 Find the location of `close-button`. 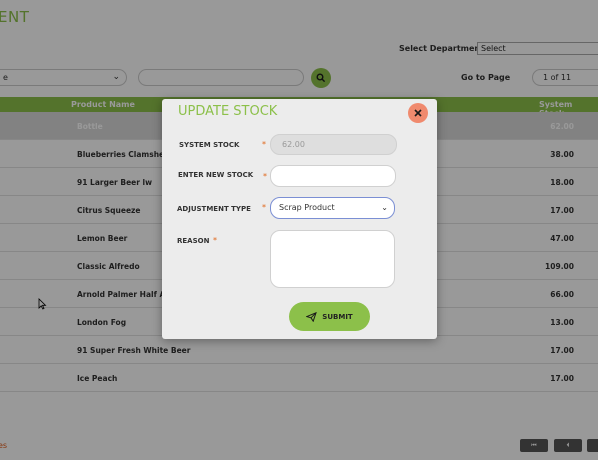

close-button is located at coordinates (418, 113).